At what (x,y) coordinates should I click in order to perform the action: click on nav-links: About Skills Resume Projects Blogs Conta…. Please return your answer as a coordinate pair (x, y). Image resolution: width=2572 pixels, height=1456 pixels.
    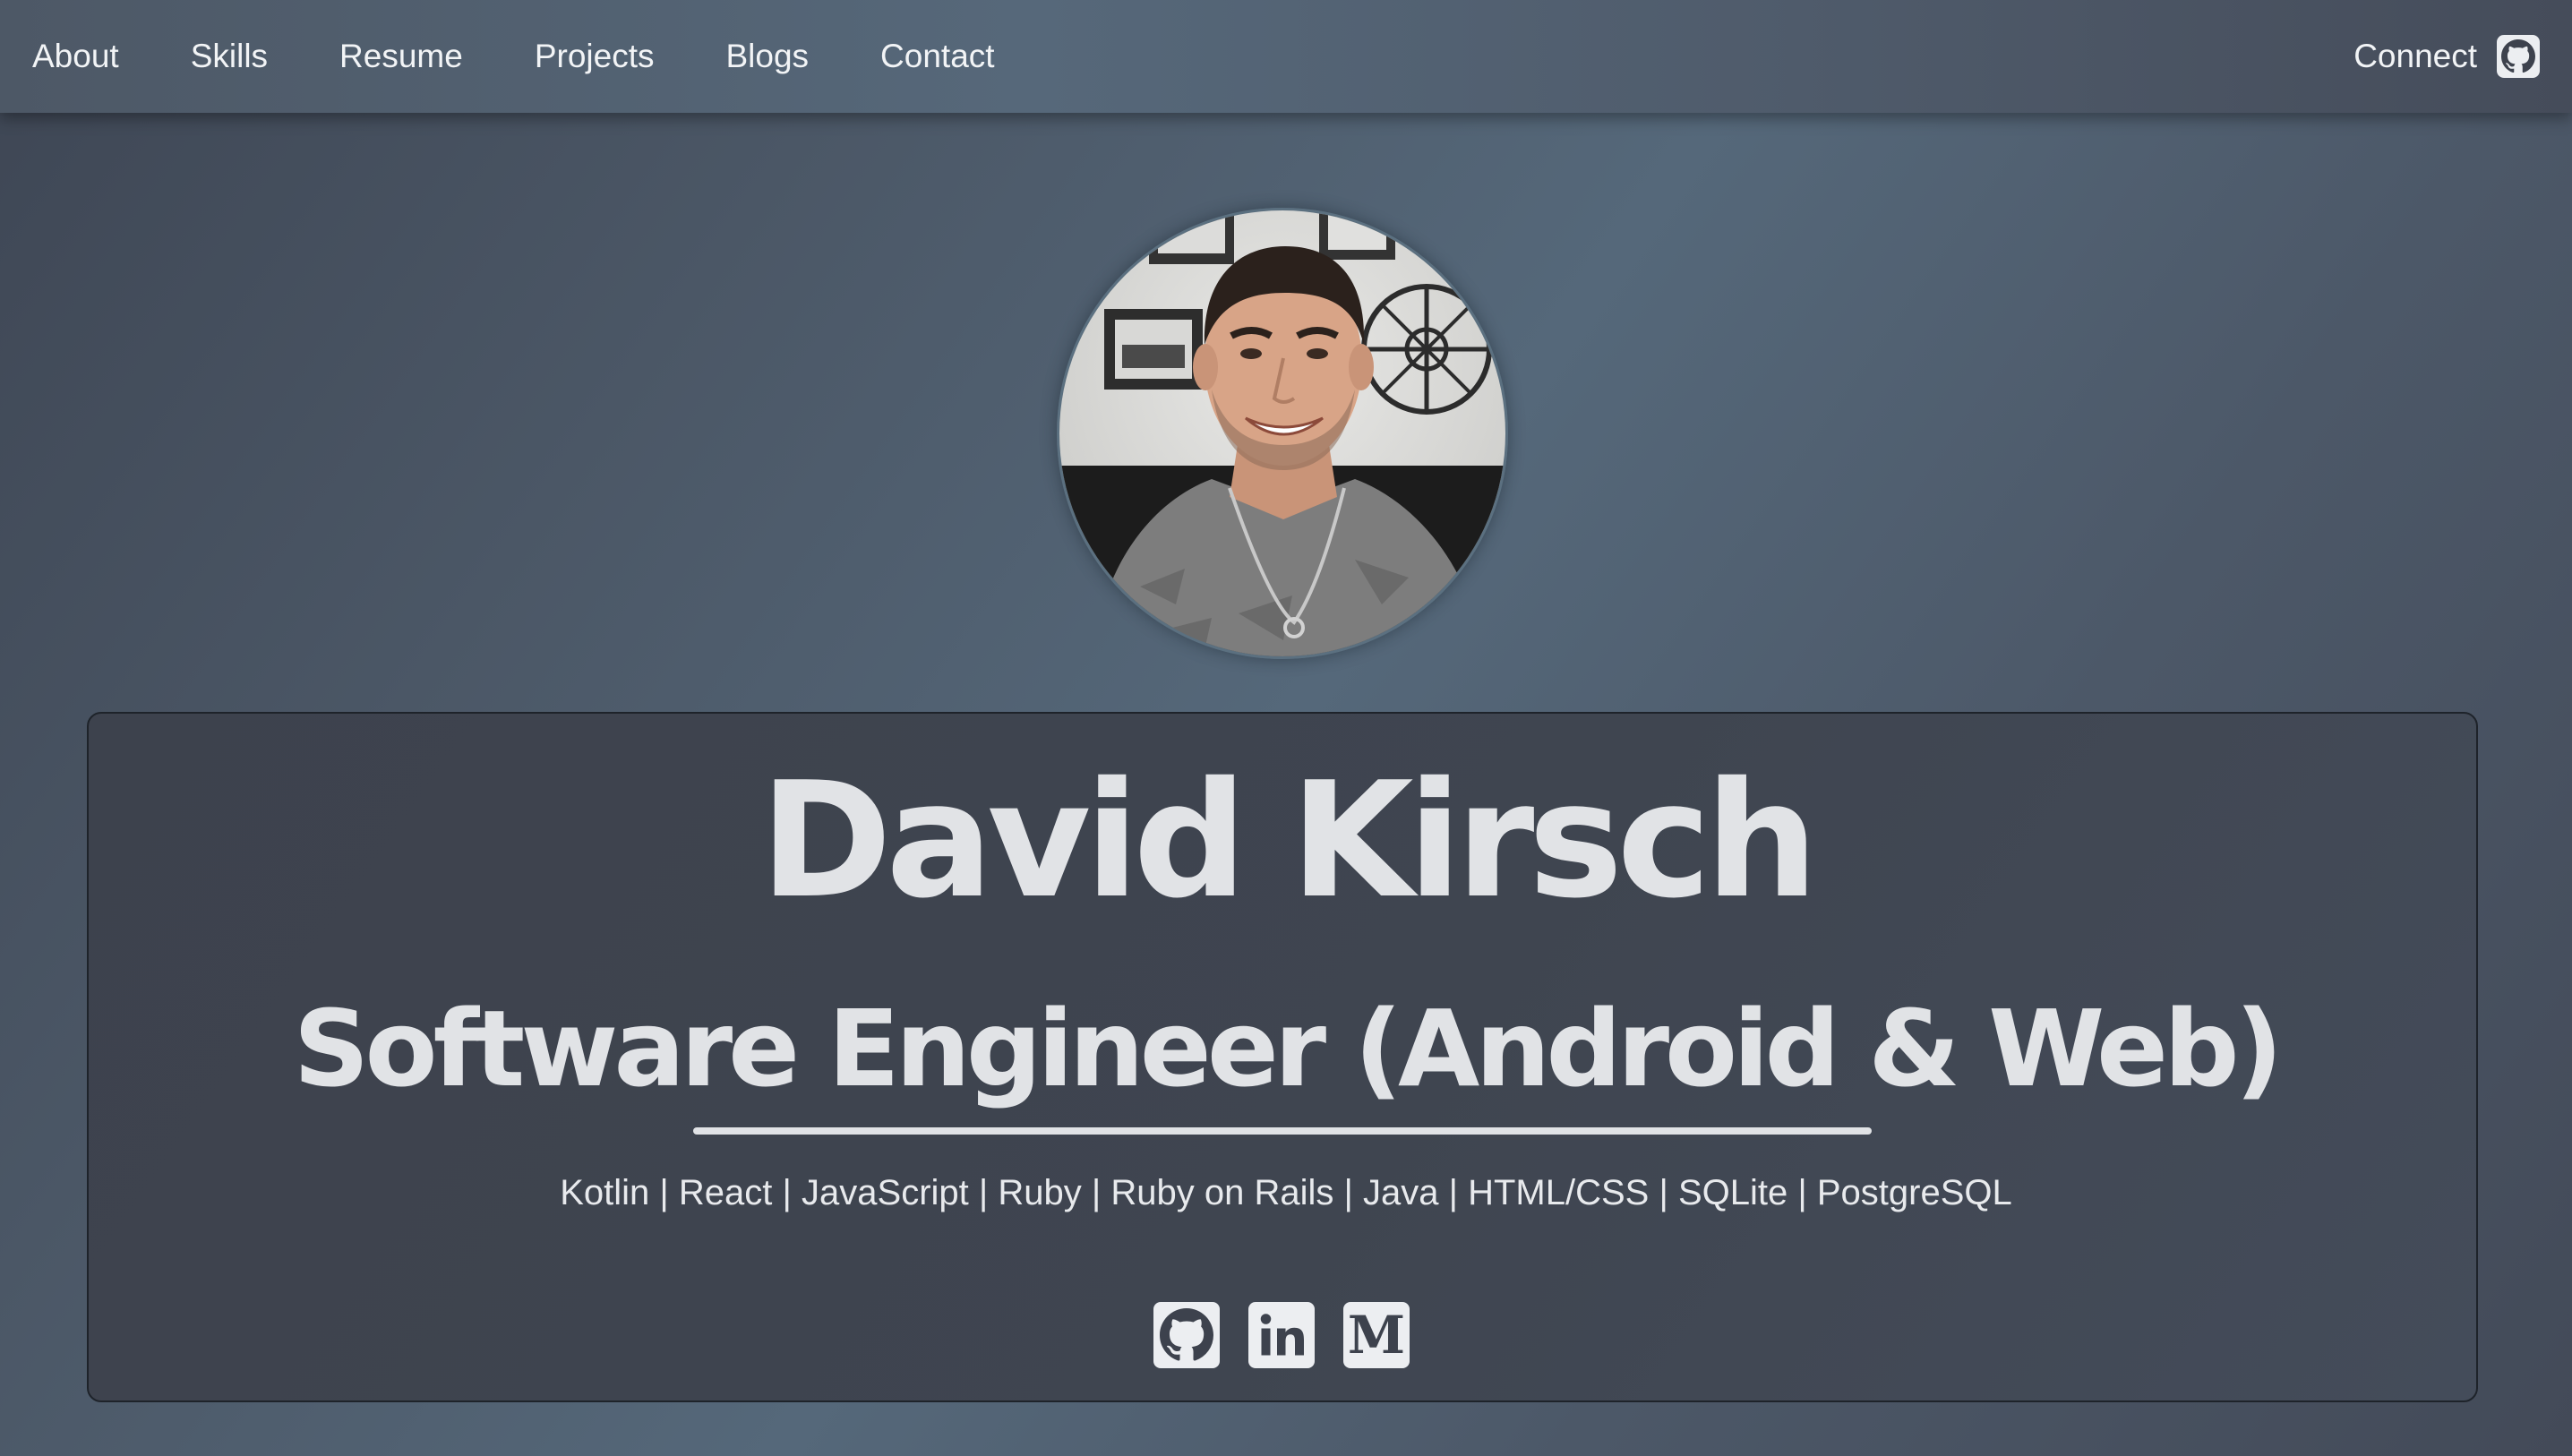
    Looking at the image, I should click on (514, 56).